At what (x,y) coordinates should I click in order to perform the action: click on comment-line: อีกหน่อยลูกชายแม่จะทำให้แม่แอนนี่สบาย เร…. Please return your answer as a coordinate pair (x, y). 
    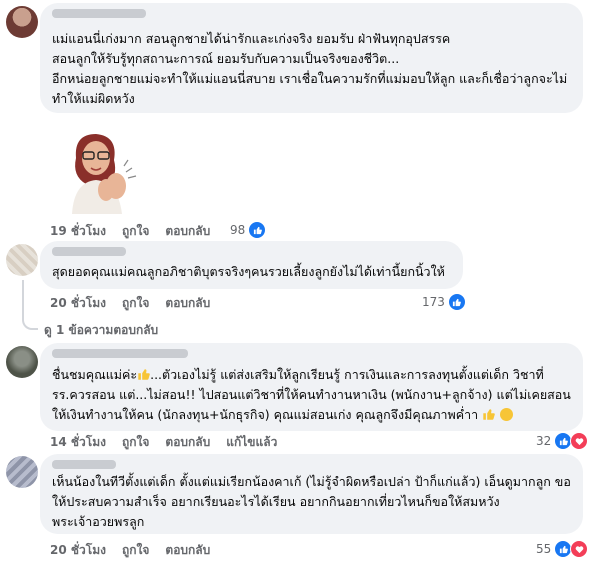
    Looking at the image, I should click on (310, 78).